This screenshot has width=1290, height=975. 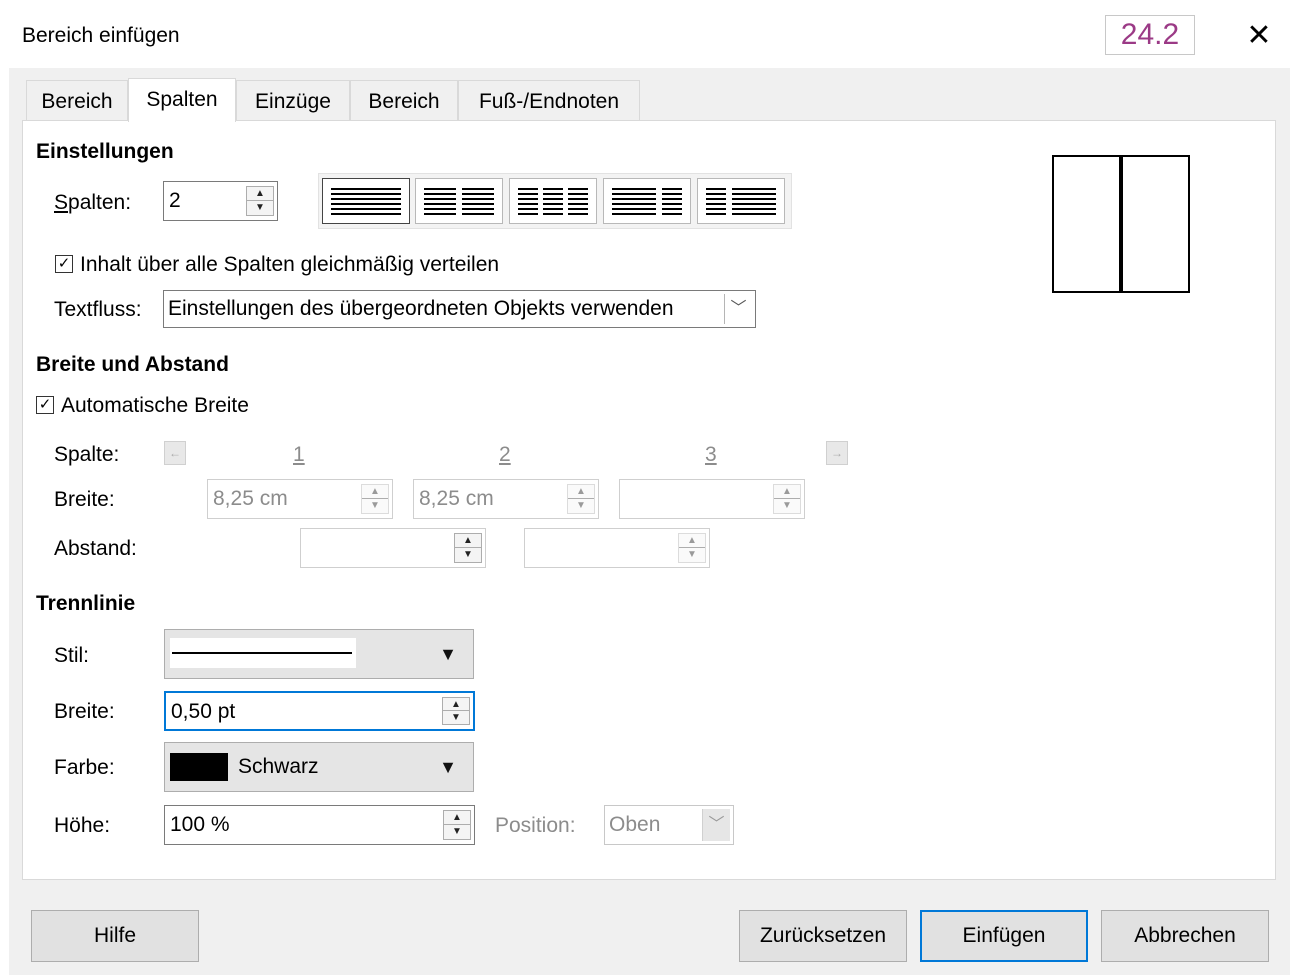 What do you see at coordinates (98, 309) in the screenshot?
I see `textflow-label: Textfluss:` at bounding box center [98, 309].